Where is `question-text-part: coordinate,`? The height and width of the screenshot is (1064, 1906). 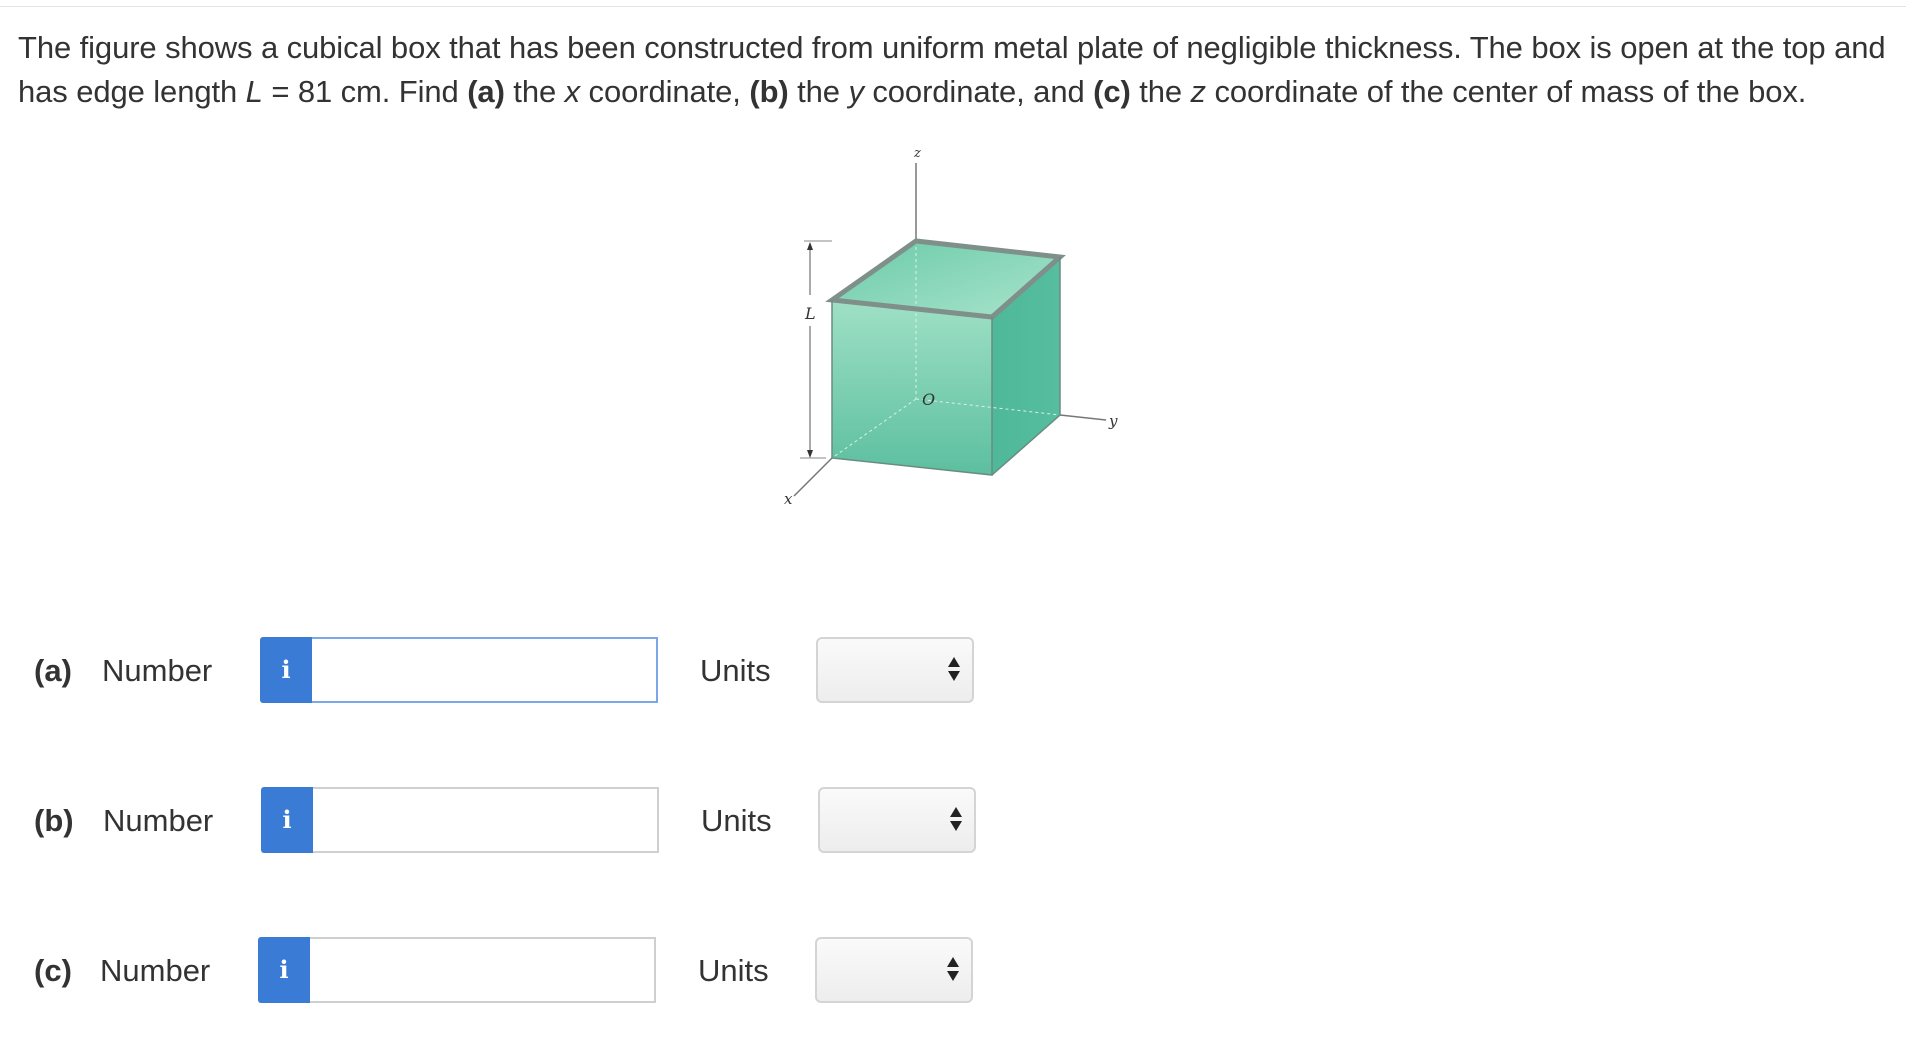 question-text-part: coordinate, is located at coordinates (665, 91).